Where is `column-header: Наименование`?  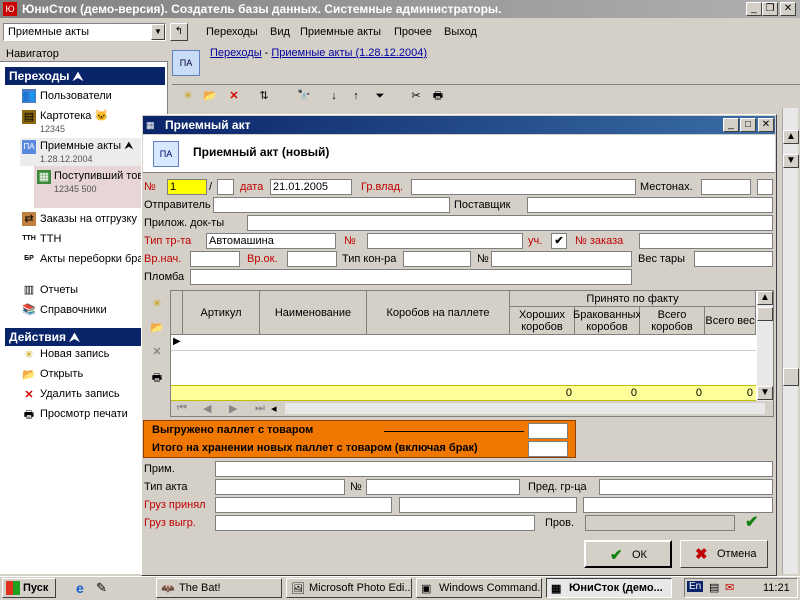
column-header: Наименование is located at coordinates (313, 313).